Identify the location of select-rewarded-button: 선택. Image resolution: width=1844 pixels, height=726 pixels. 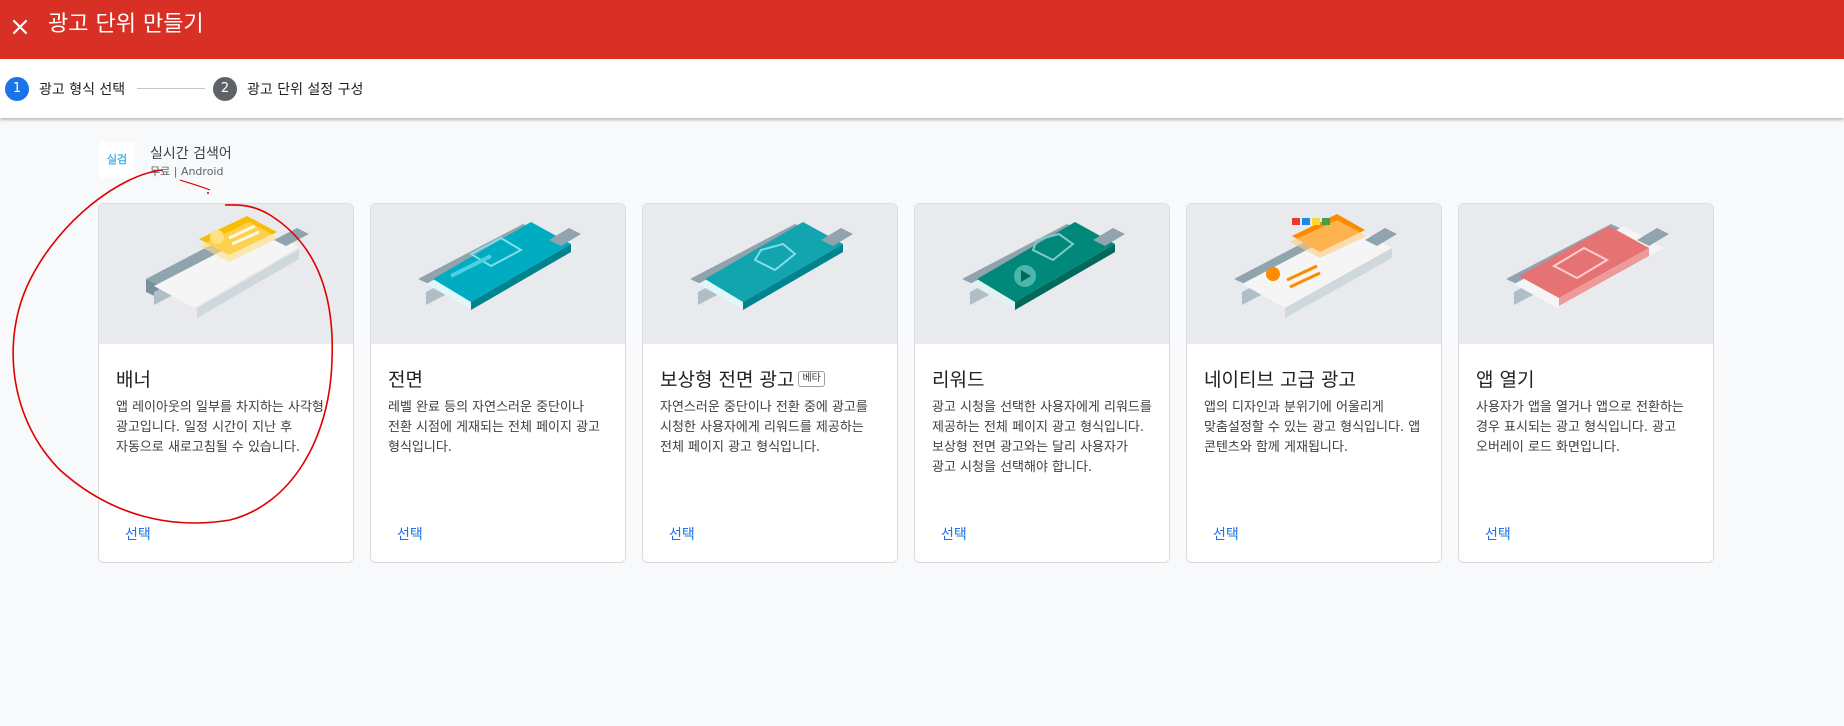
(954, 534).